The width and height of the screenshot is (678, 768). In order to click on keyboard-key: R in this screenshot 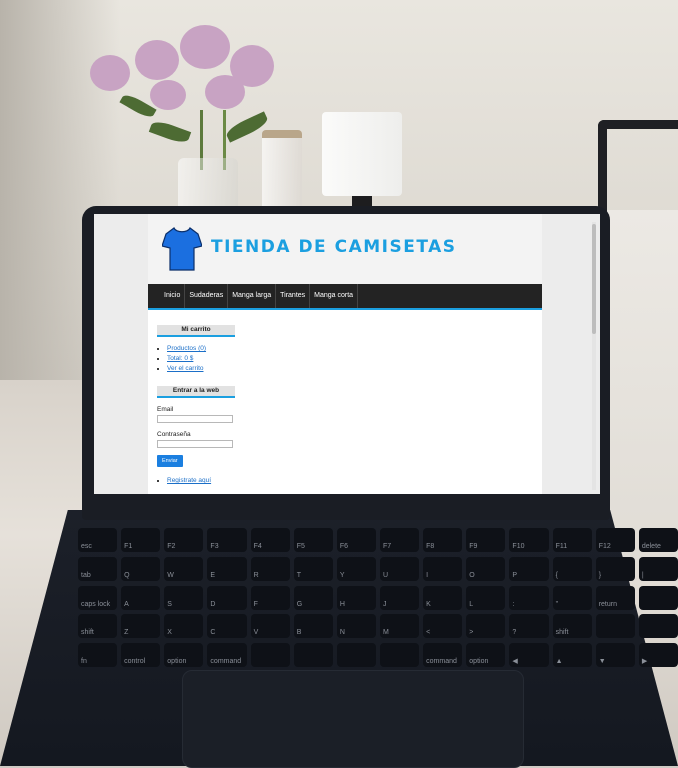, I will do `click(270, 568)`.